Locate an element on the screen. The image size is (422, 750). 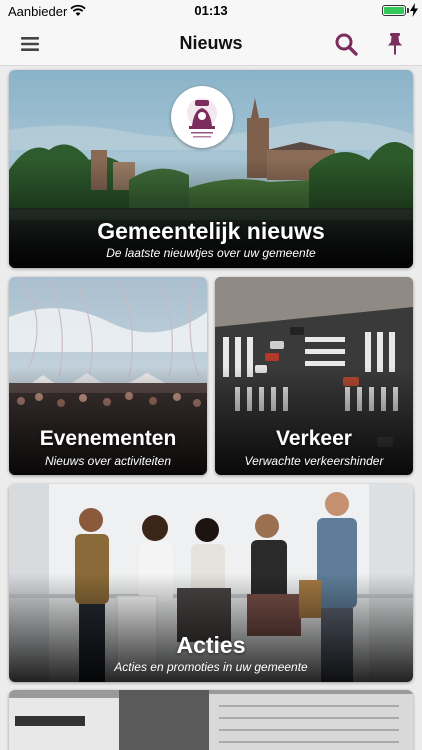
newspapers-image is located at coordinates (211, 720).